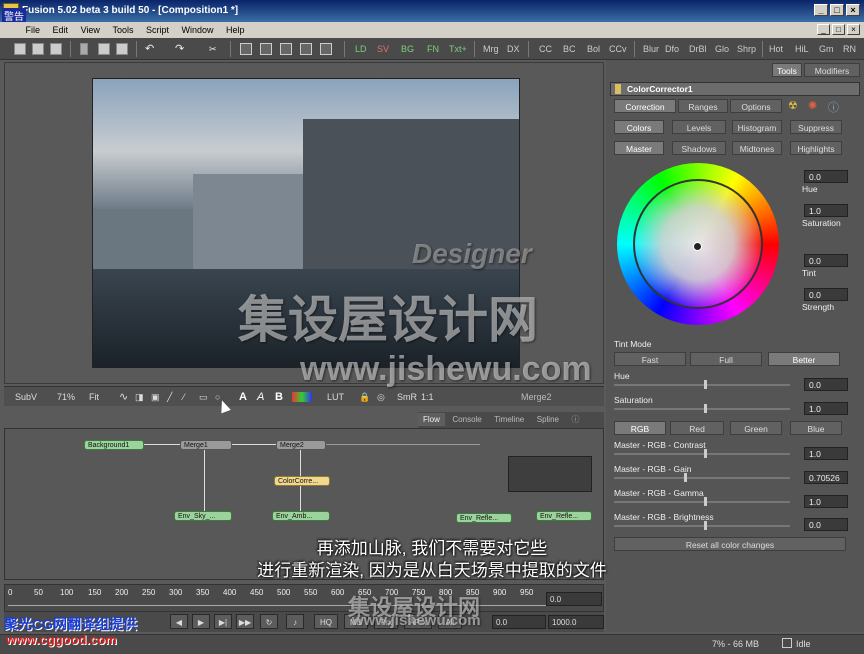 This screenshot has width=864, height=654. What do you see at coordinates (645, 106) in the screenshot?
I see `tab-correction: Correction` at bounding box center [645, 106].